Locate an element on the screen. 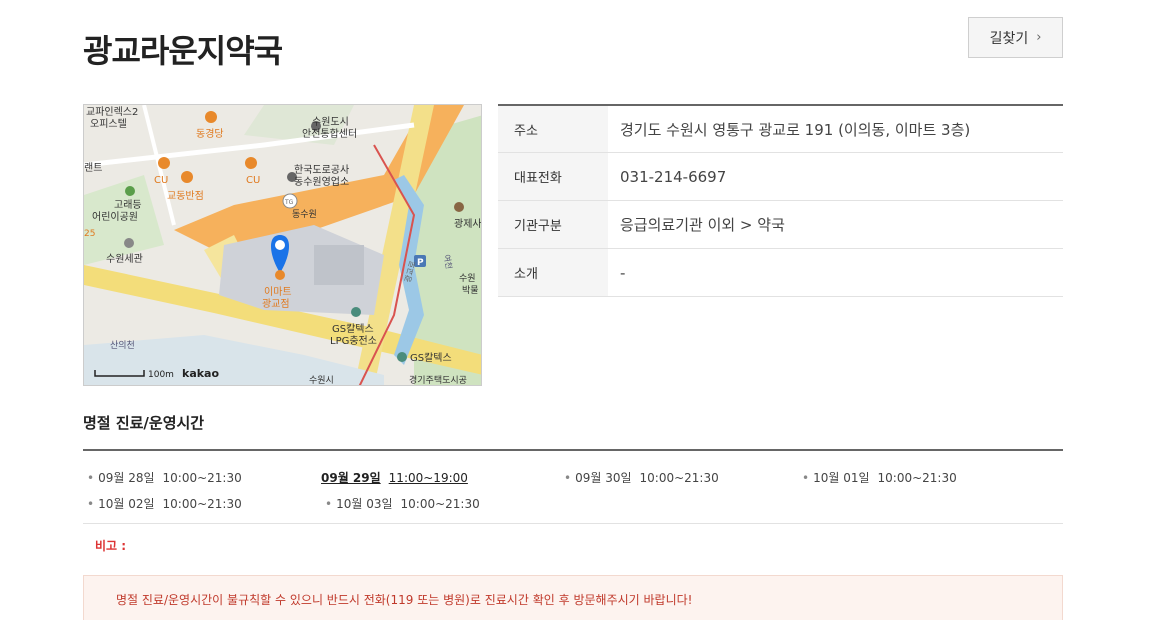  scale-label: 100m is located at coordinates (161, 375).